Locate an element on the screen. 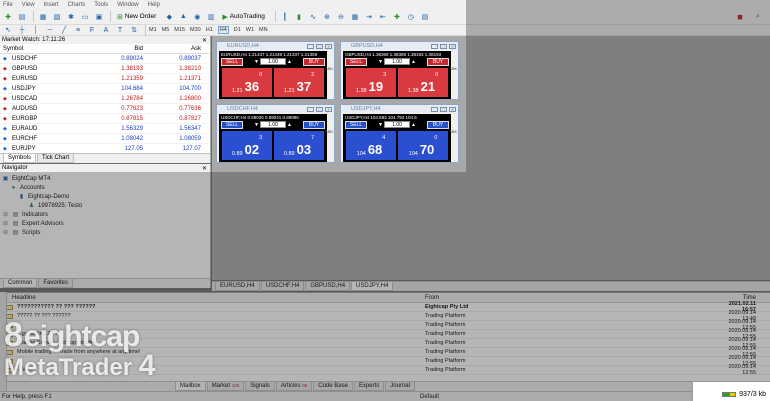 The width and height of the screenshot is (770, 401). periods-icon: ◷ is located at coordinates (411, 16).